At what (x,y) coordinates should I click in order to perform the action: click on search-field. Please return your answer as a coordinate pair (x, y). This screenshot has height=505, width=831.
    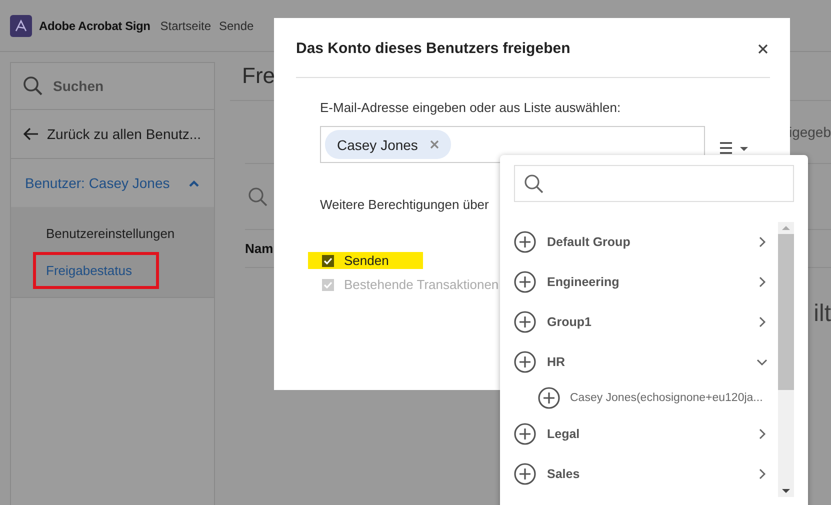
    Looking at the image, I should click on (654, 183).